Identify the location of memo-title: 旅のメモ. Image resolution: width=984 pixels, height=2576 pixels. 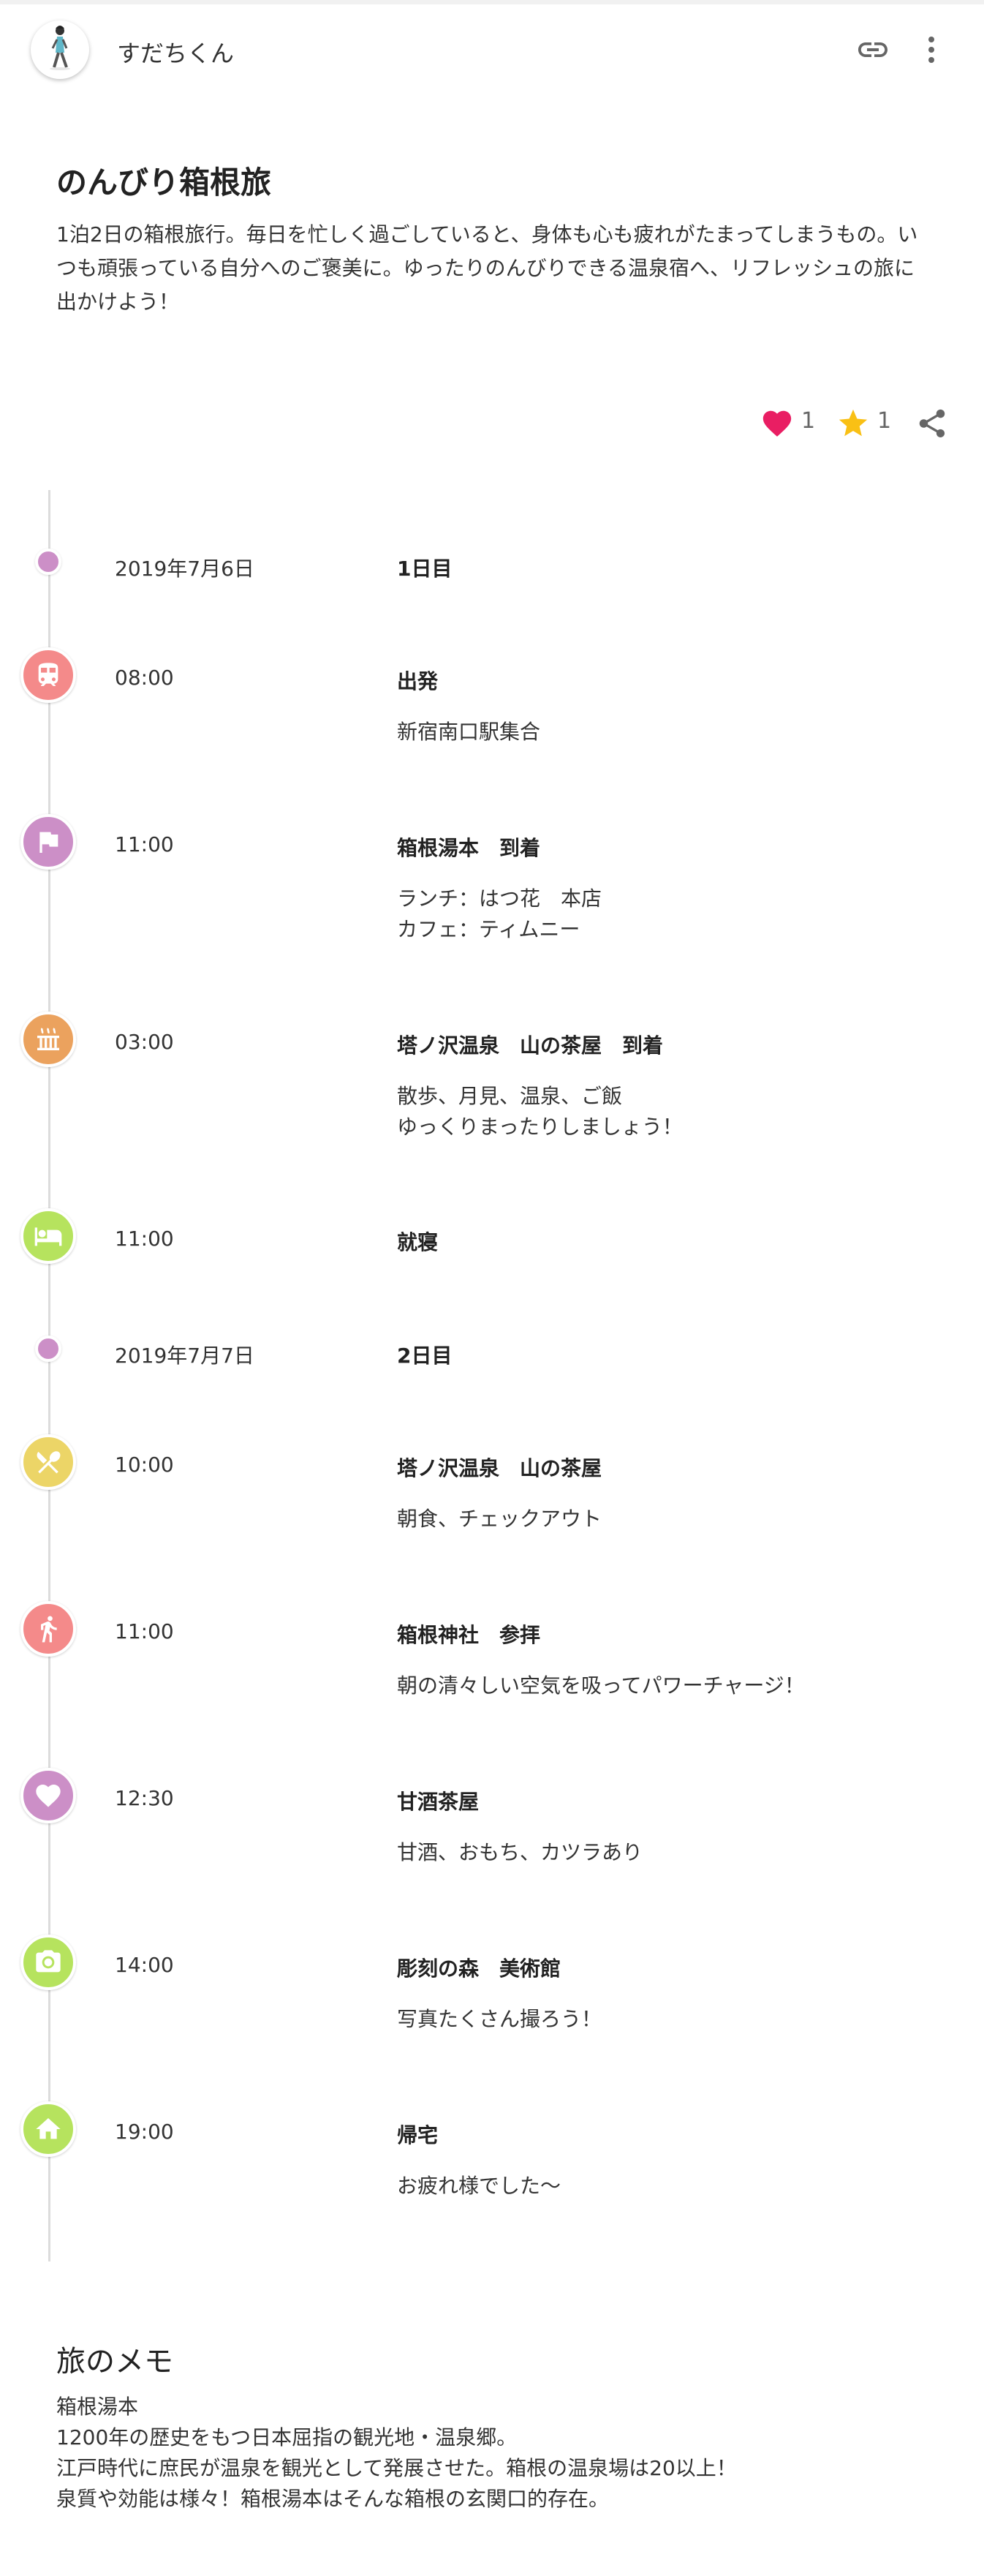
(114, 2362).